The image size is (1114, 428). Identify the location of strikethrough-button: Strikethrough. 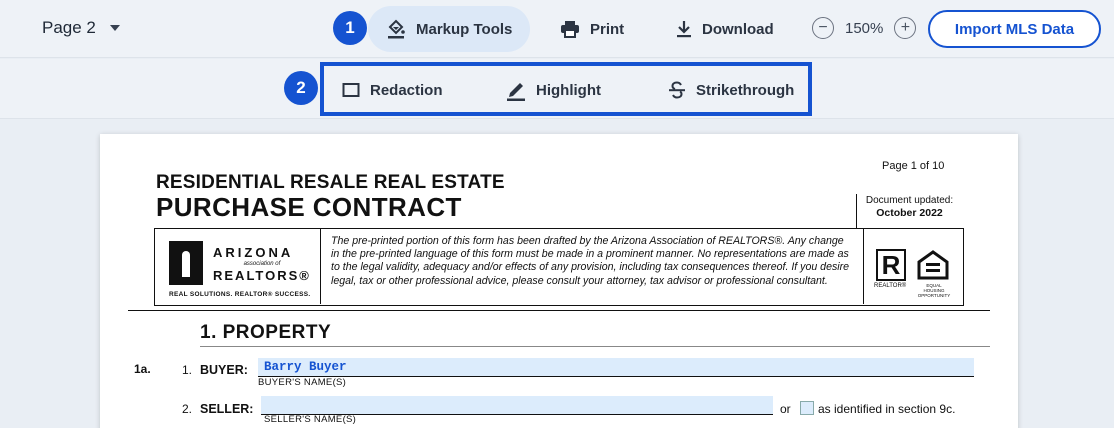
(731, 90).